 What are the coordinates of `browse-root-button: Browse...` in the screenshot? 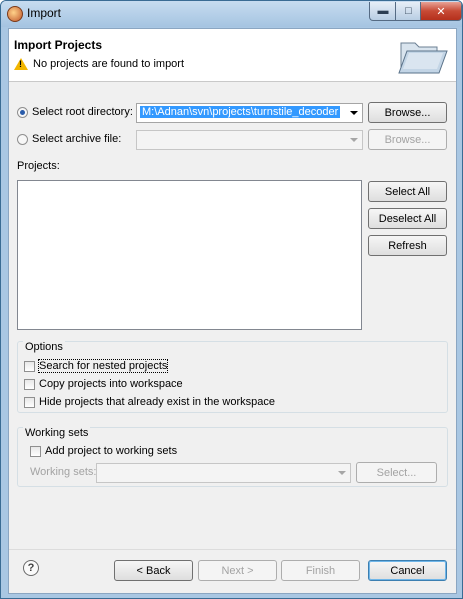 It's located at (407, 112).